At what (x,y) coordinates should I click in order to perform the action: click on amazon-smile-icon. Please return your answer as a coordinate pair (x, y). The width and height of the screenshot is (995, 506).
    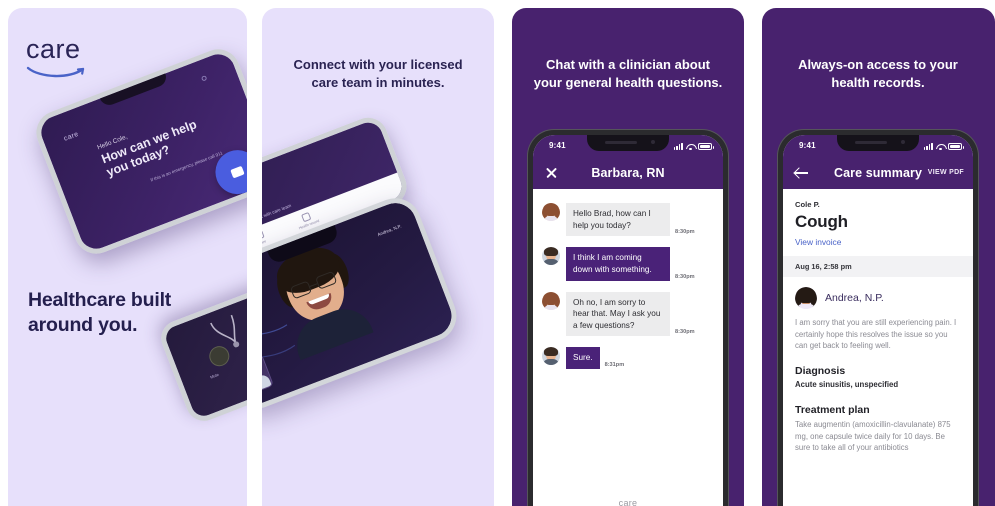
    Looking at the image, I should click on (55, 72).